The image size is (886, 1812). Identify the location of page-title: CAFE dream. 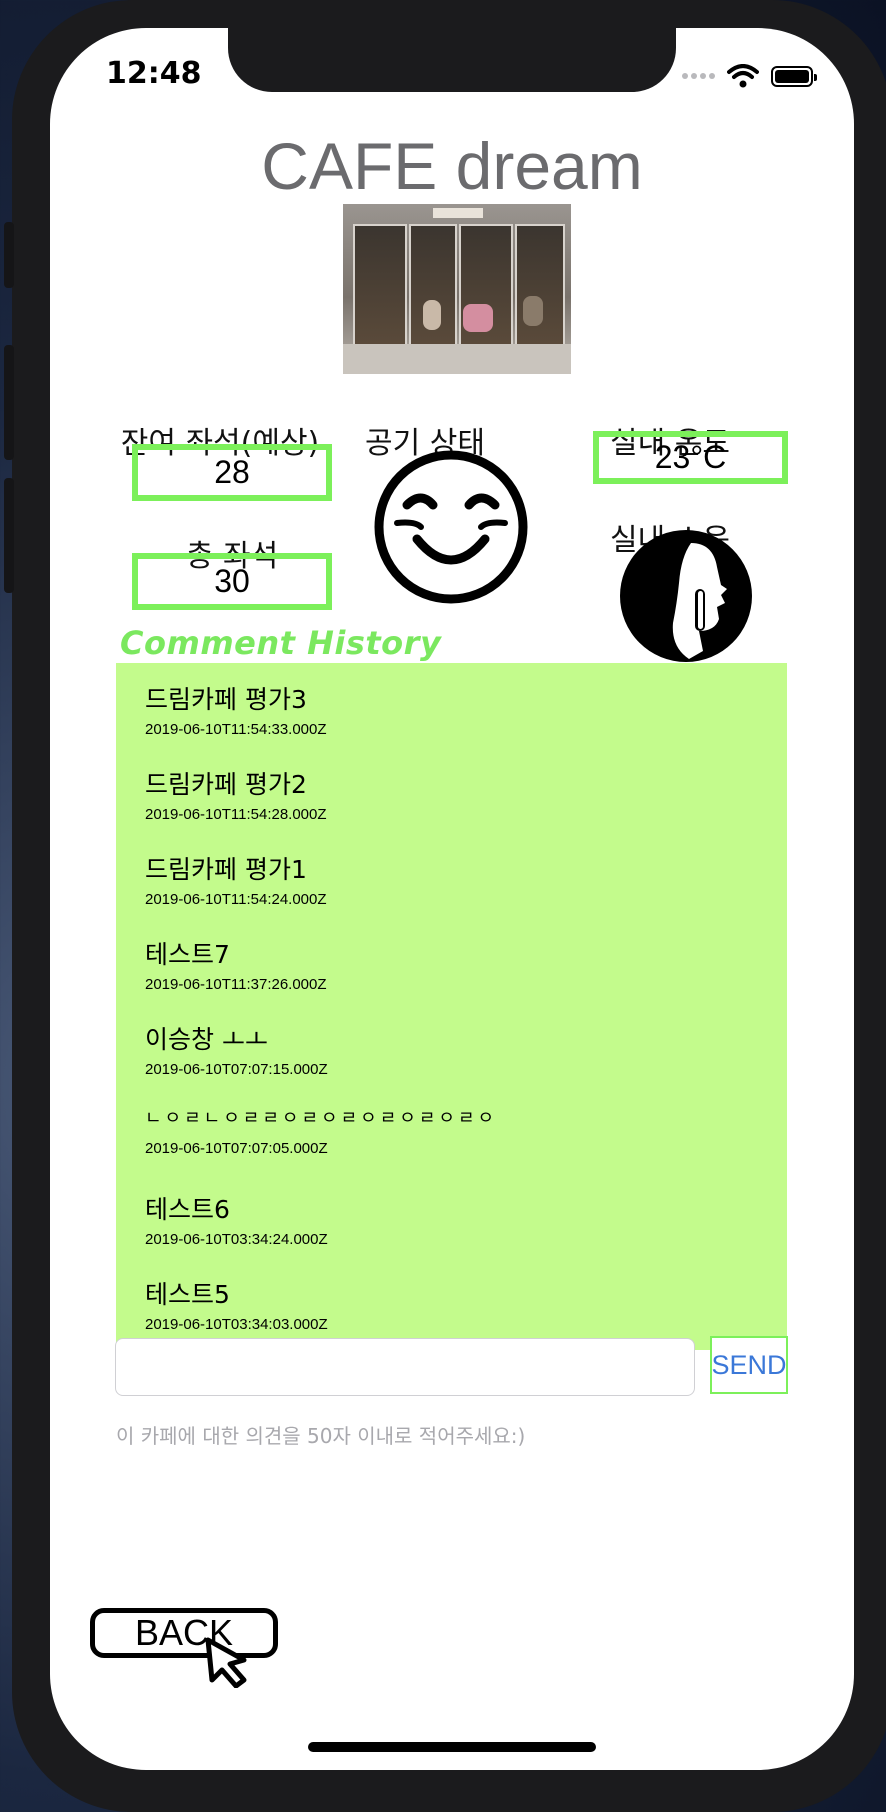
(452, 166).